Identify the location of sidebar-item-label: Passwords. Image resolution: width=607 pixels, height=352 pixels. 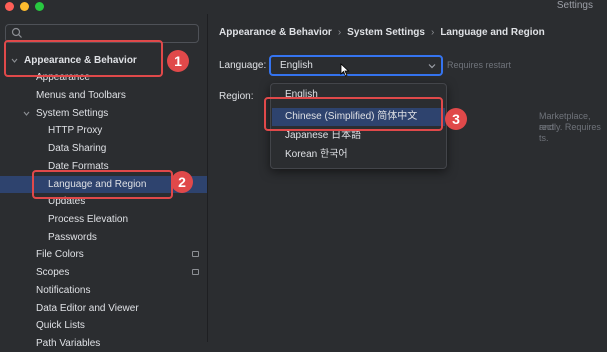
(72, 237).